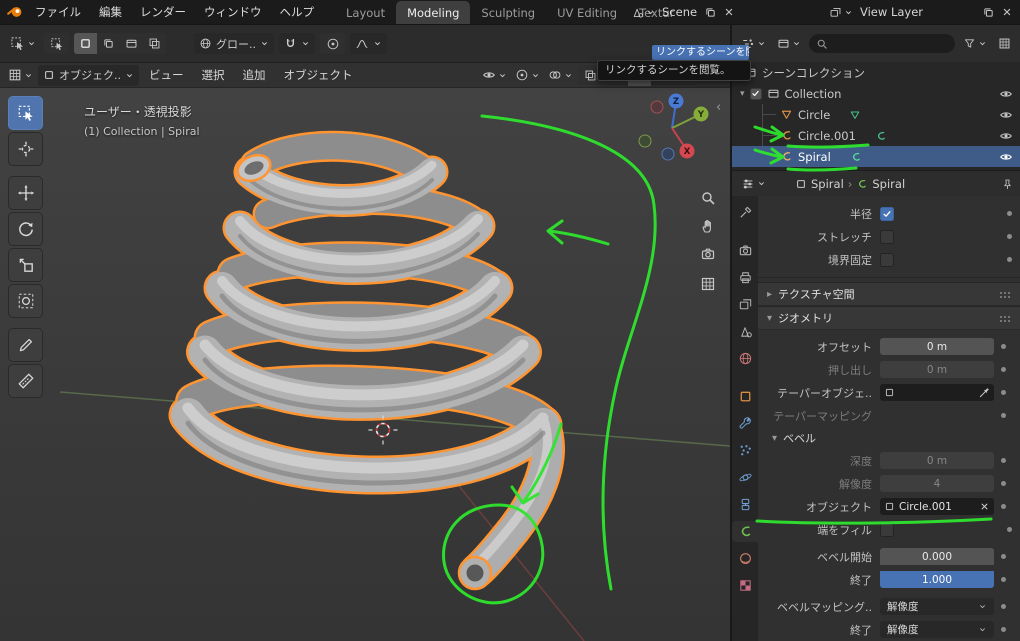 The width and height of the screenshot is (1020, 641). I want to click on snapping-dropdown, so click(297, 43).